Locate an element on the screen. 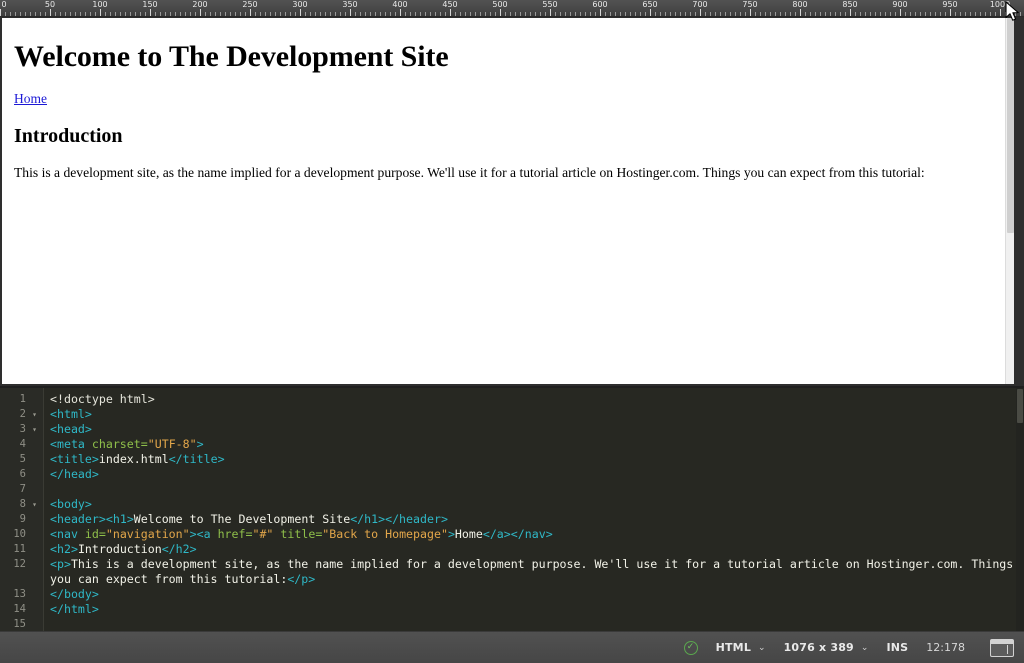 The width and height of the screenshot is (1024, 663). check-circle-icon: ✓ is located at coordinates (690, 647).